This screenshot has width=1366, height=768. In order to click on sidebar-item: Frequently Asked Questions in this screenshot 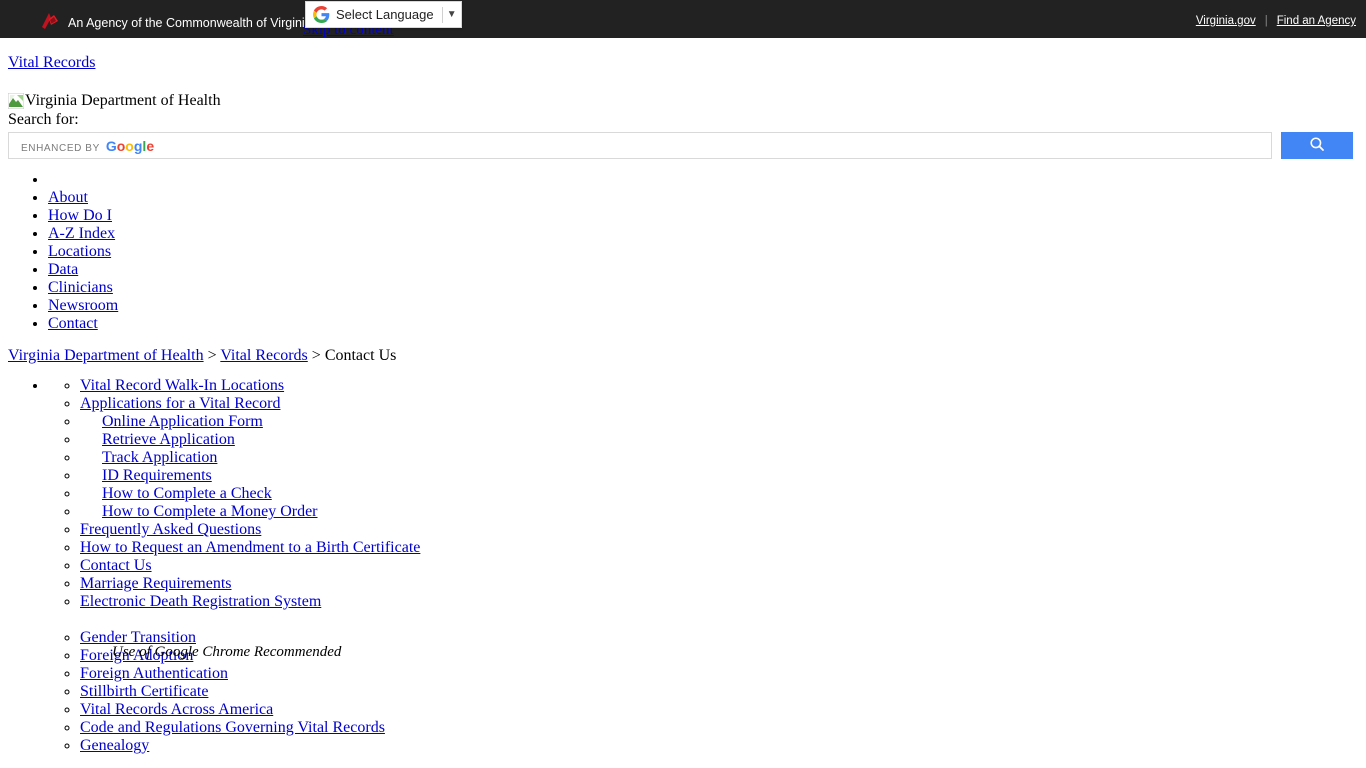, I will do `click(723, 530)`.